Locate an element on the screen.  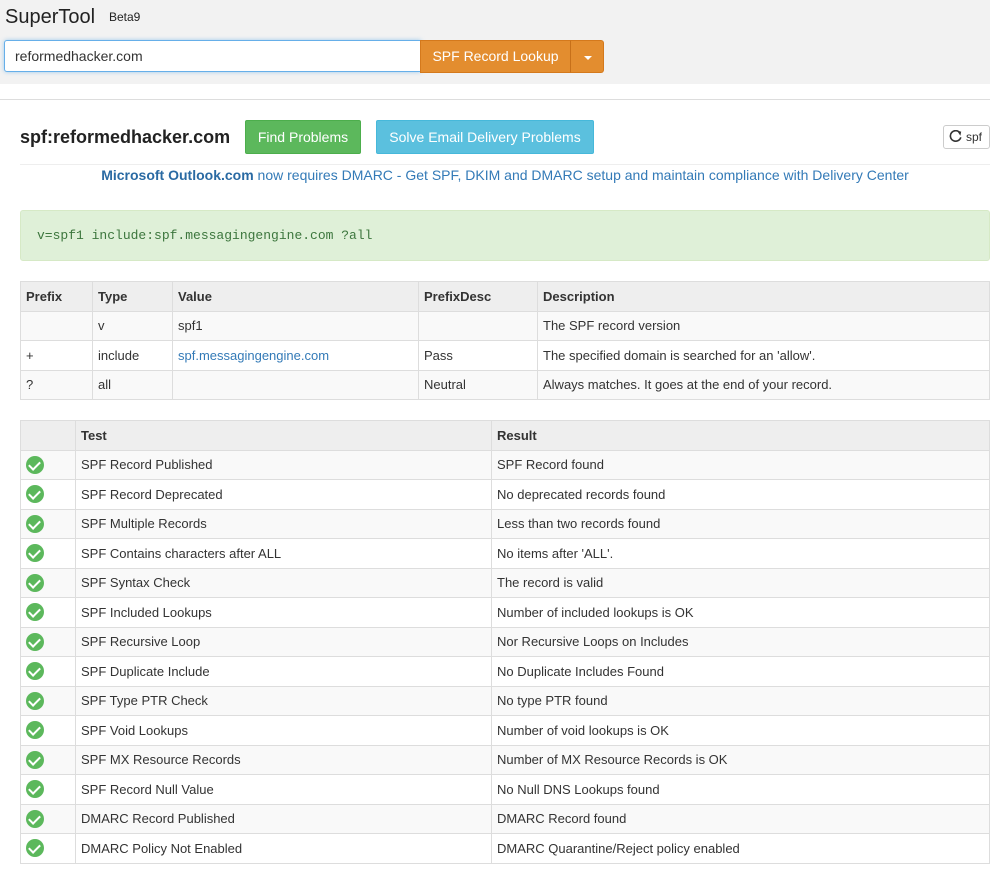
beta-badge: Beta9 is located at coordinates (125, 17).